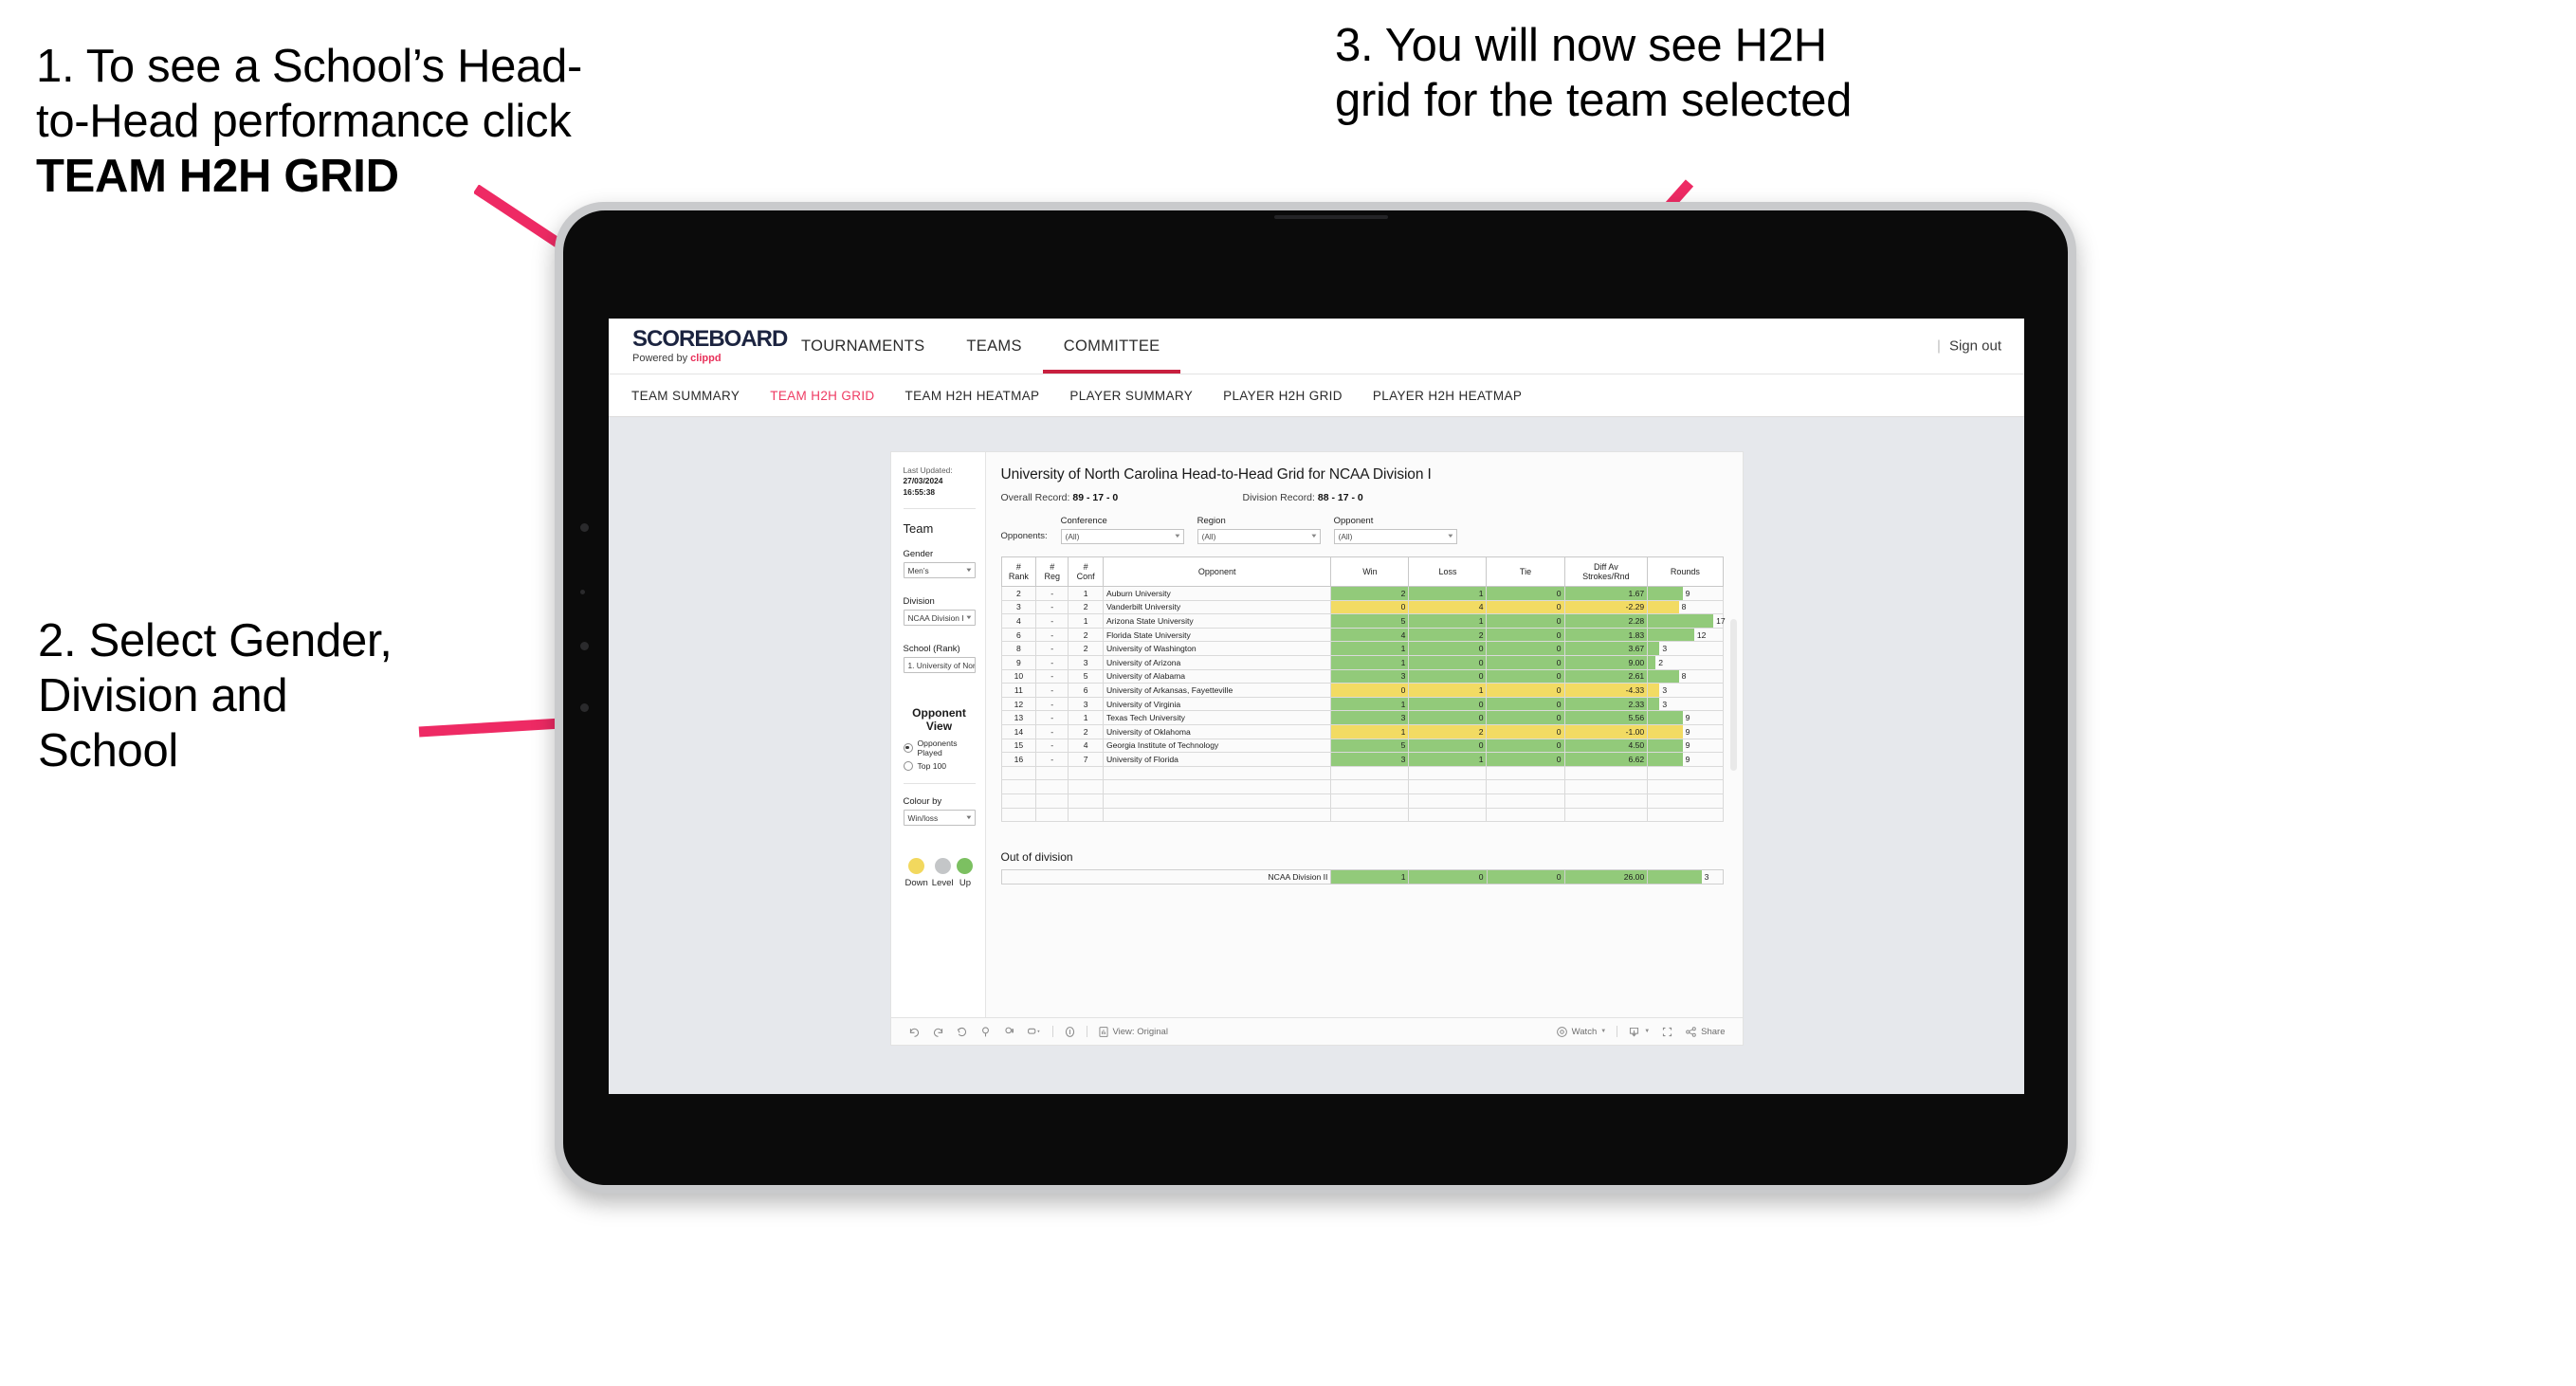 The width and height of the screenshot is (2576, 1386). What do you see at coordinates (922, 802) in the screenshot?
I see `colour-by-label: Colour by` at bounding box center [922, 802].